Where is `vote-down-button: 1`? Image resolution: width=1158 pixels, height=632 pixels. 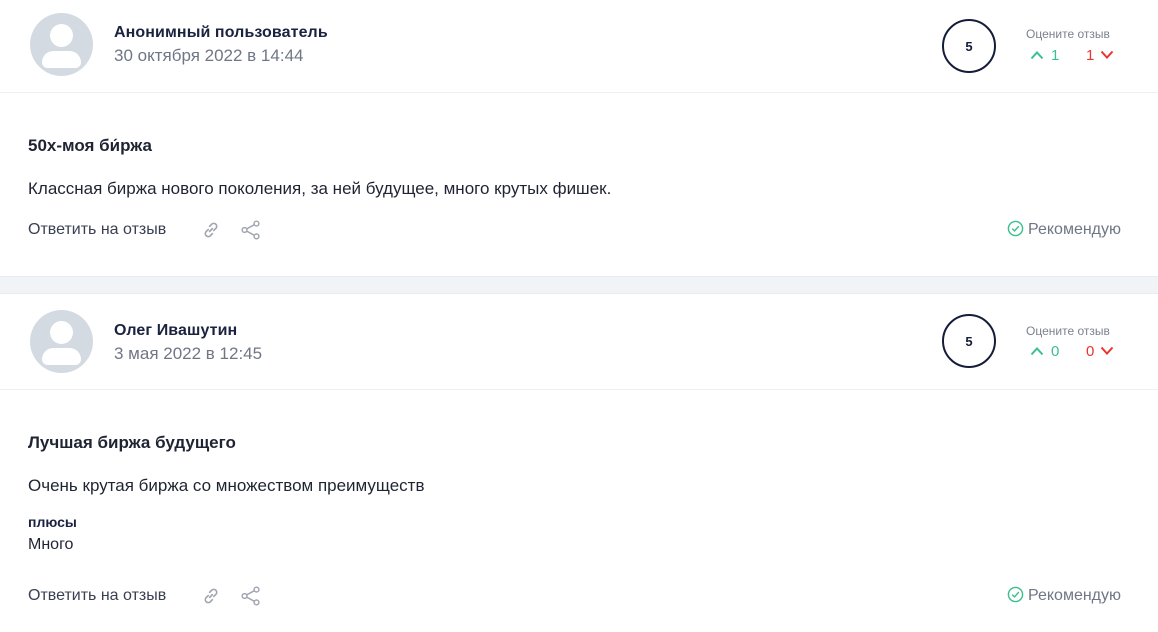 vote-down-button: 1 is located at coordinates (1100, 55).